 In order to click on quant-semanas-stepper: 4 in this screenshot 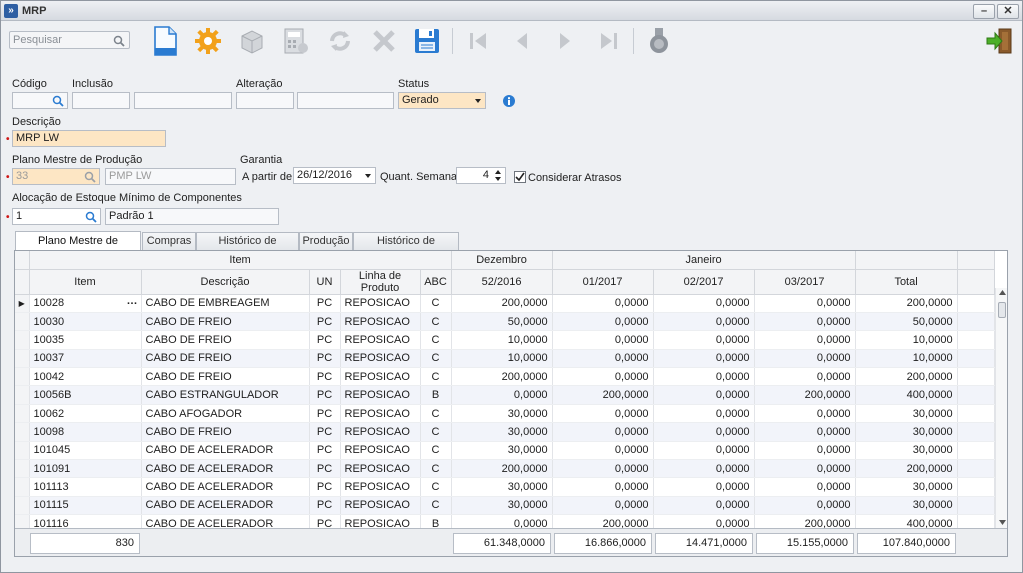, I will do `click(481, 175)`.